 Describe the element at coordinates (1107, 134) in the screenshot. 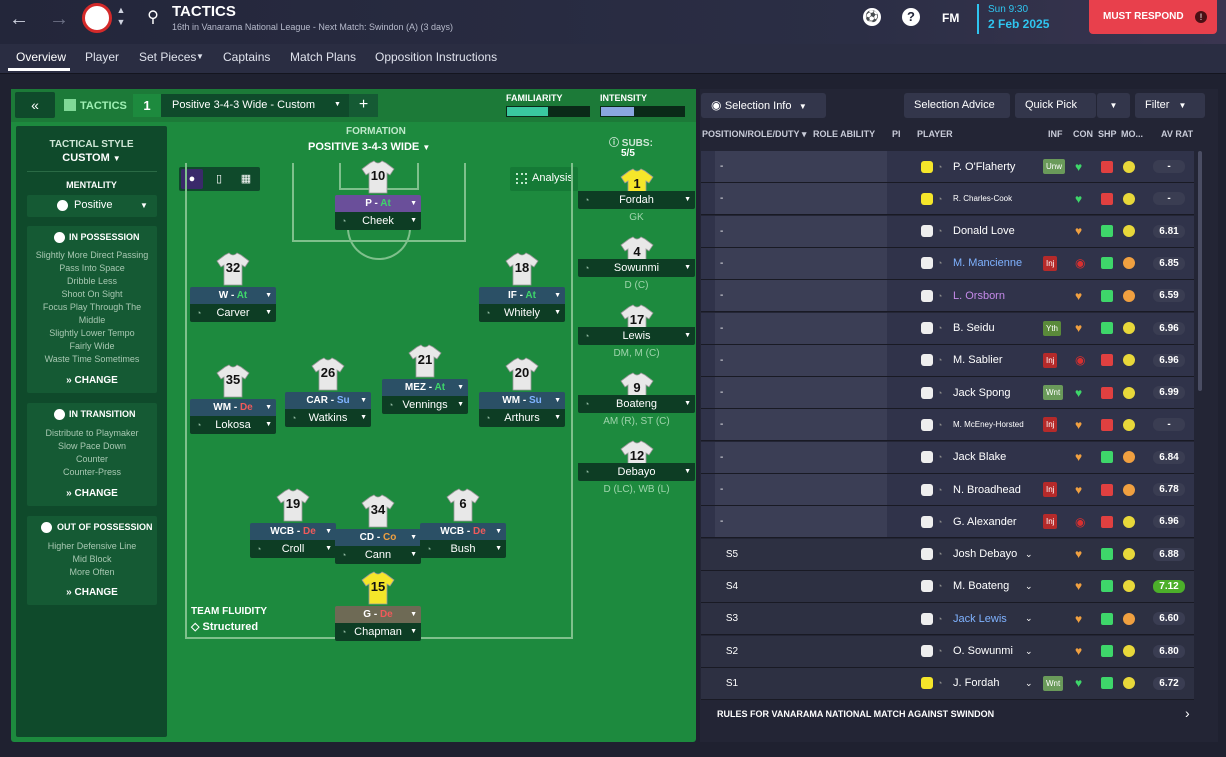

I see `col-shp: SHP` at that location.